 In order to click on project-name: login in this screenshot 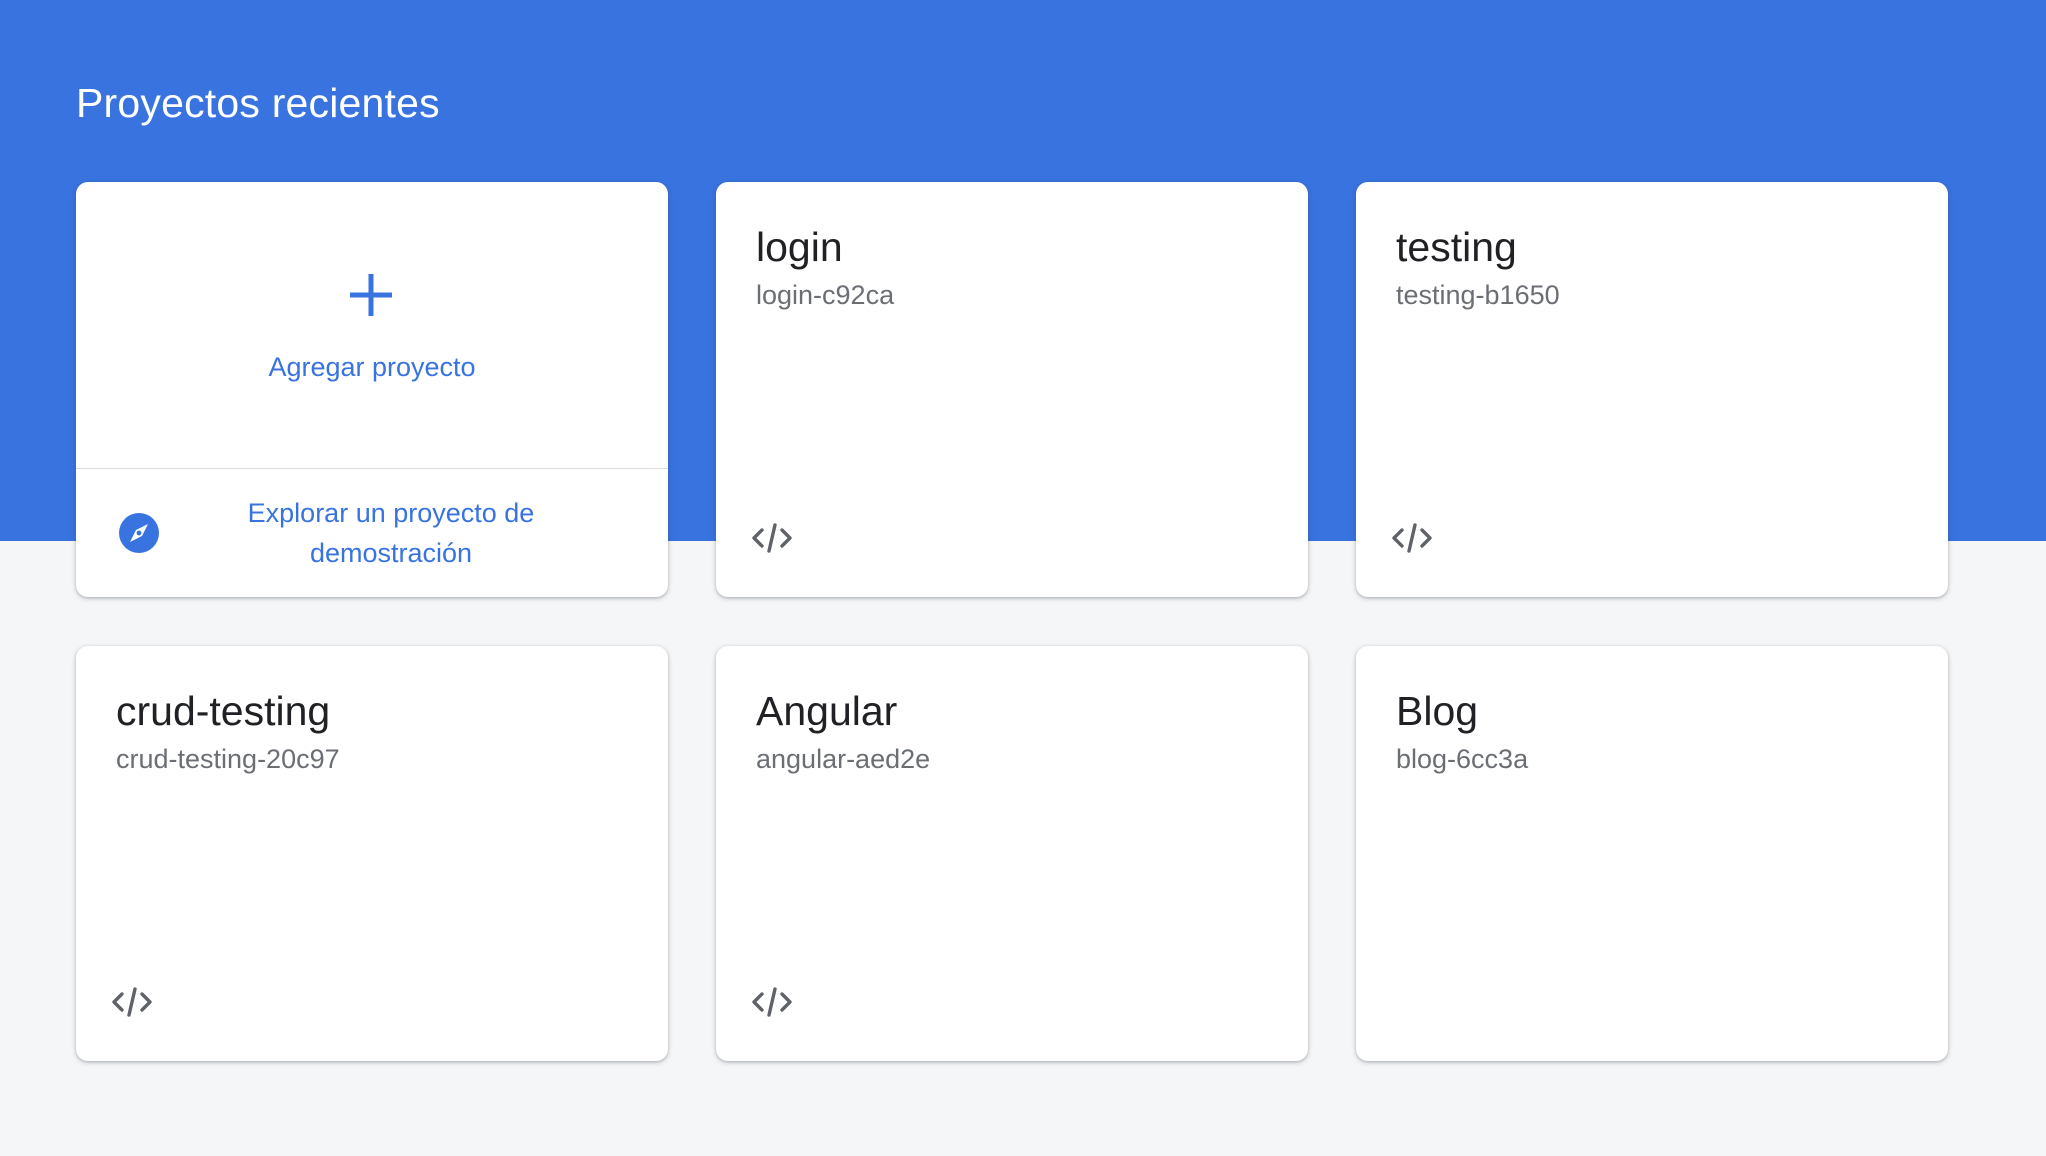, I will do `click(799, 247)`.